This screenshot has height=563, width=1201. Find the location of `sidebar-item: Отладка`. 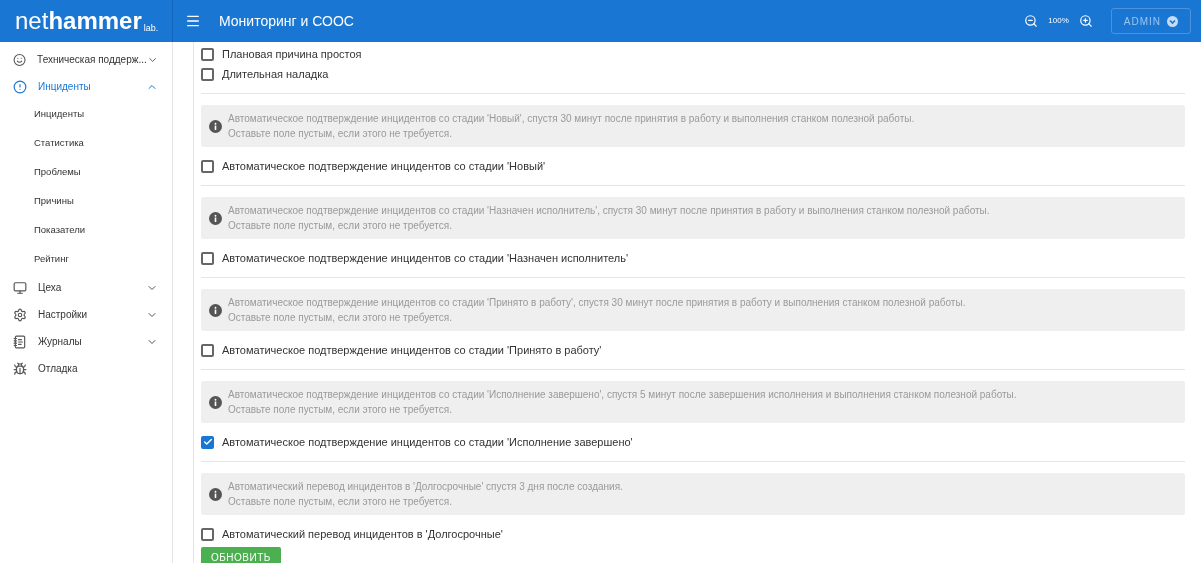

sidebar-item: Отладка is located at coordinates (86, 368).